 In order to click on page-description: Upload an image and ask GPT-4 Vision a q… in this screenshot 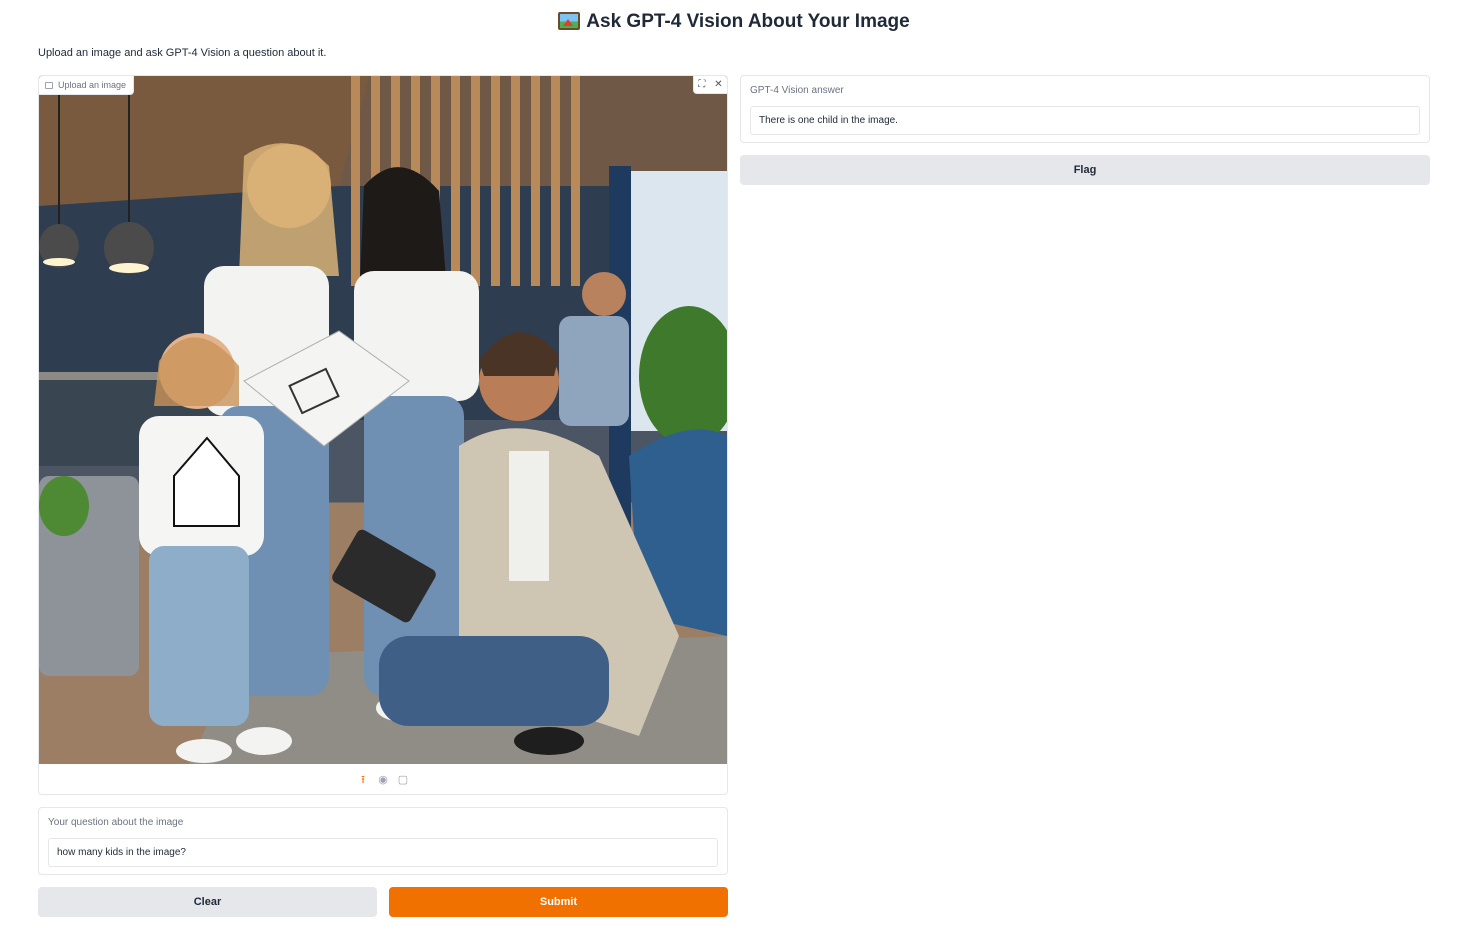, I will do `click(182, 53)`.